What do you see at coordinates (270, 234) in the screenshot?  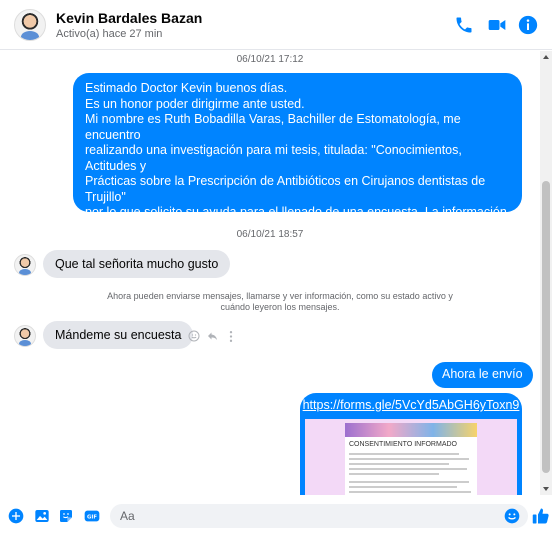 I see `timestamp: 06/10/21 18:57` at bounding box center [270, 234].